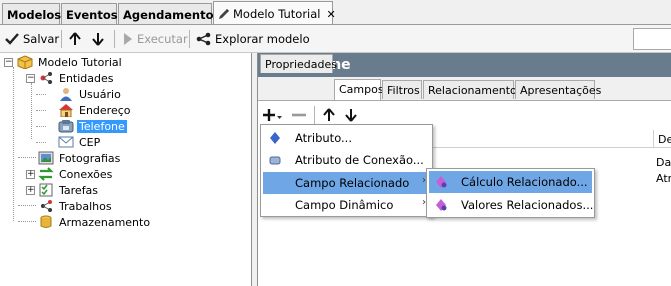 The height and width of the screenshot is (286, 671). What do you see at coordinates (46, 221) in the screenshot?
I see `database-icon` at bounding box center [46, 221].